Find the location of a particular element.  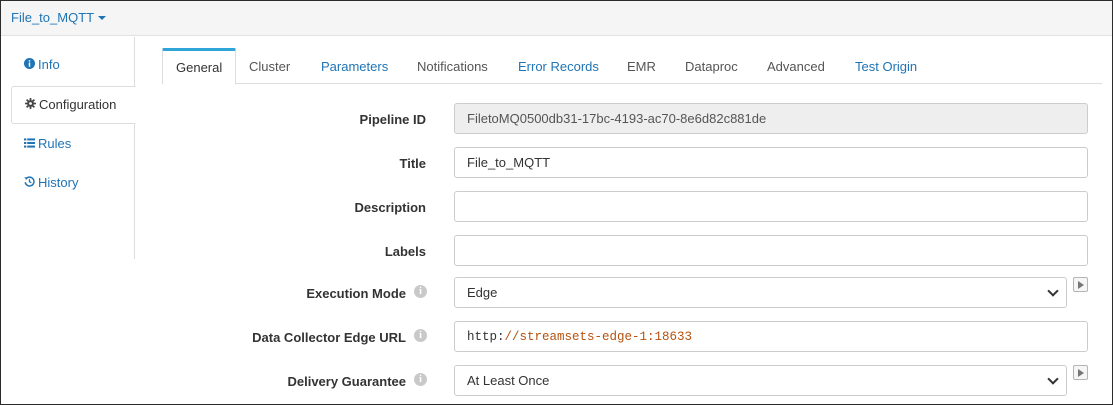

sidebar: Info Configuration Rules History is located at coordinates (68, 148).